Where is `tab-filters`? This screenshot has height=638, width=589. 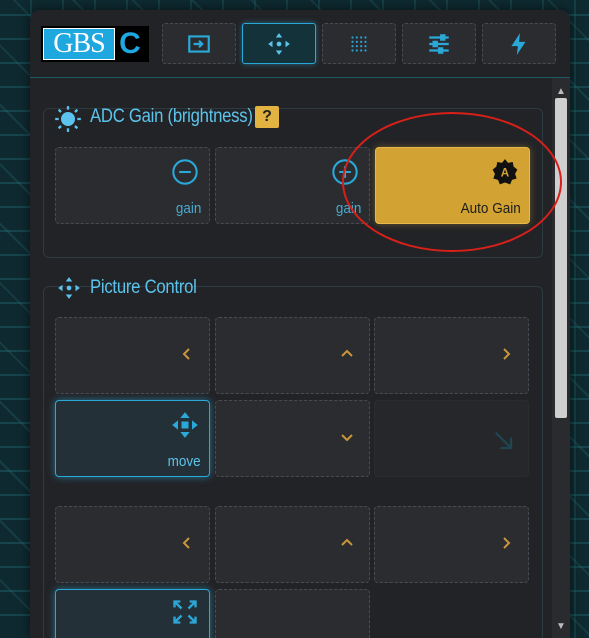
tab-filters is located at coordinates (359, 43).